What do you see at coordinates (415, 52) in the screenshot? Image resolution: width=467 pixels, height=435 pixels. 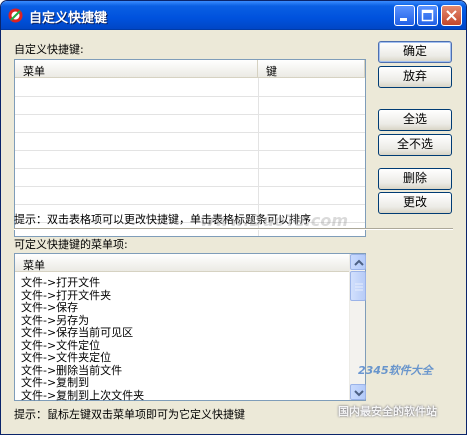 I see `confirm-button: 确定` at bounding box center [415, 52].